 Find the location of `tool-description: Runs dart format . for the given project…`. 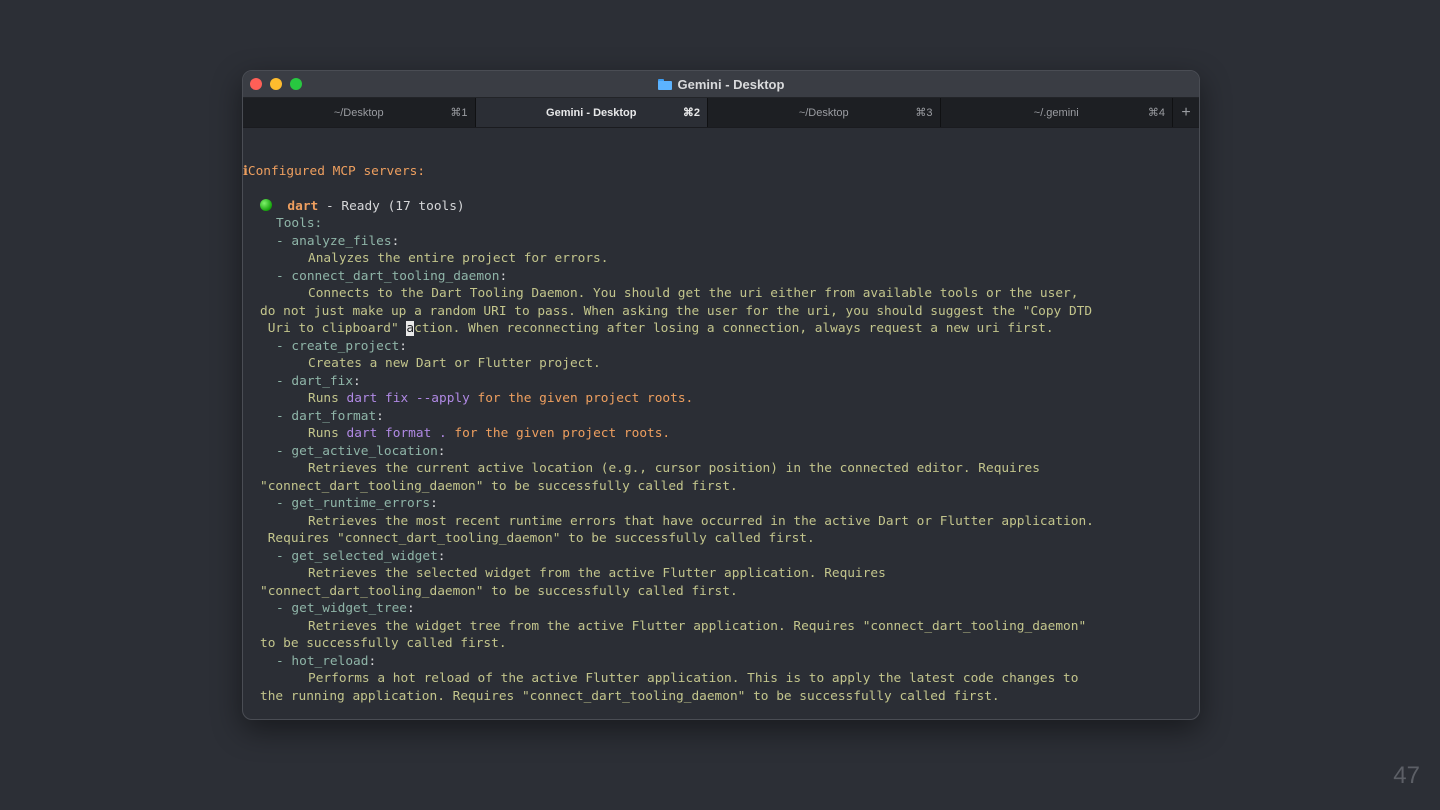

tool-description: Runs dart format . for the given project… is located at coordinates (489, 433).